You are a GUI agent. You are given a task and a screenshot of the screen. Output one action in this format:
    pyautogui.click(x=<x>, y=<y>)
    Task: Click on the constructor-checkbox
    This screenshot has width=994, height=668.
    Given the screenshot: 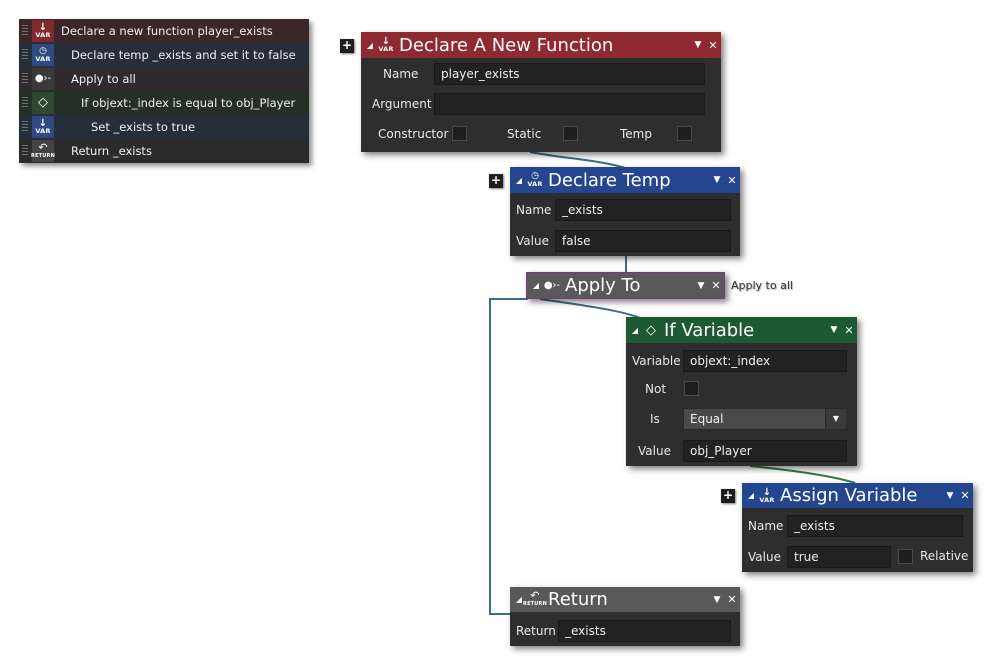 What is the action you would take?
    pyautogui.click(x=459, y=133)
    